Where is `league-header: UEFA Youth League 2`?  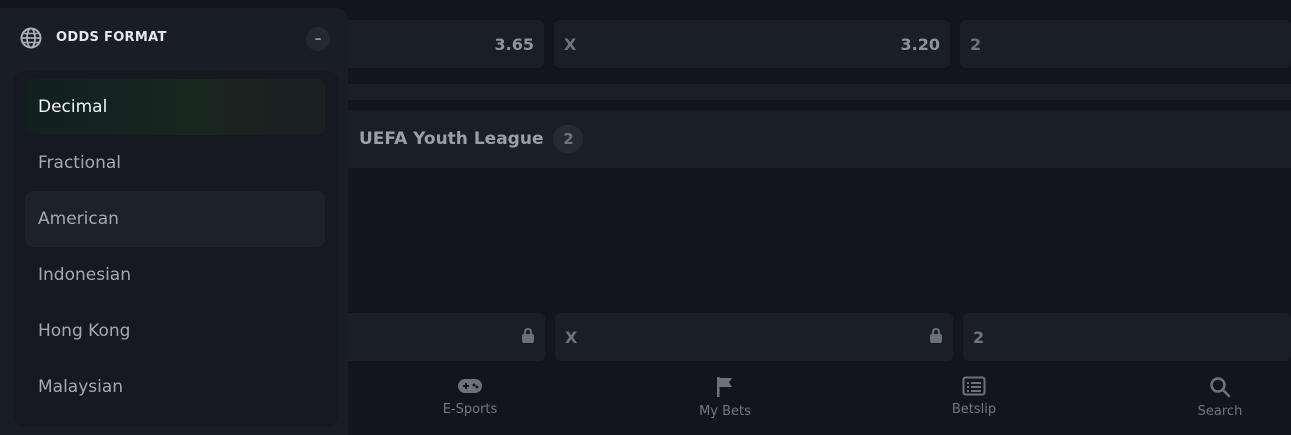 league-header: UEFA Youth League 2 is located at coordinates (815, 139).